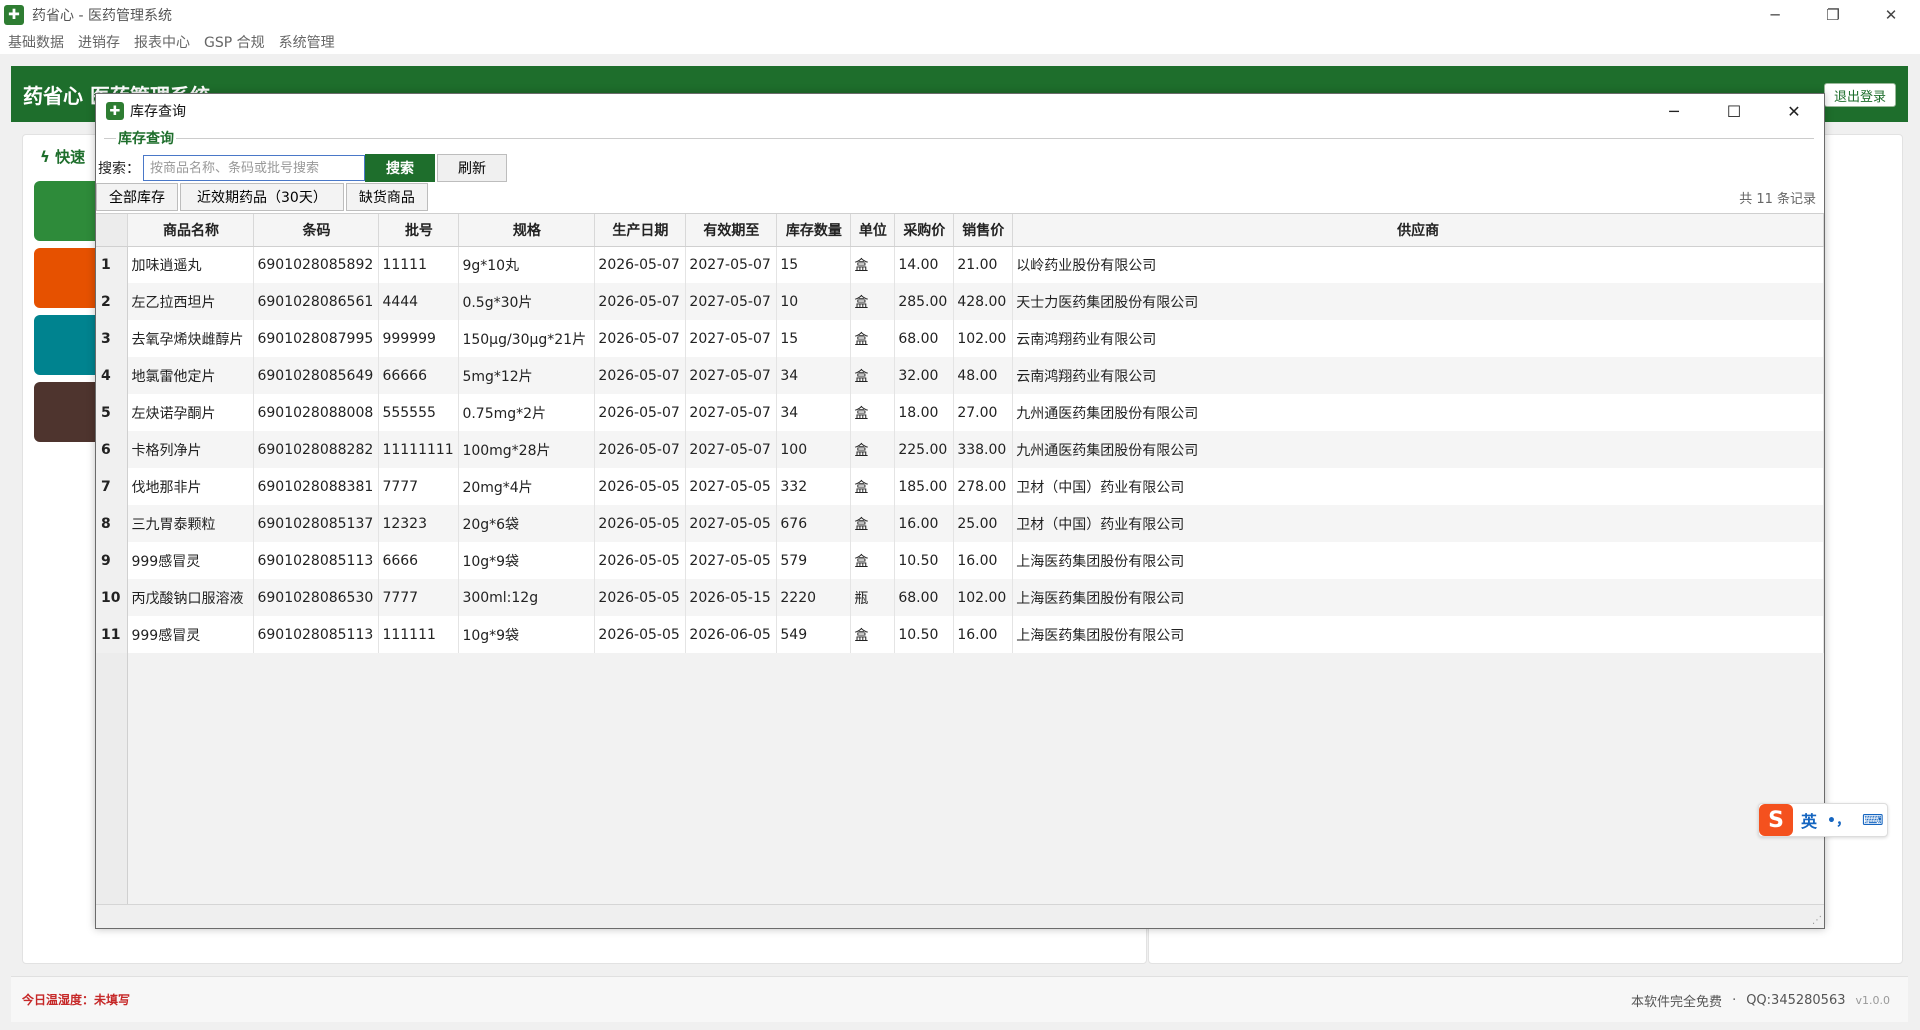 This screenshot has height=1030, width=1920. Describe the element at coordinates (191, 597) in the screenshot. I see `cell-name: 丙戊酸钠口服溶液` at that location.